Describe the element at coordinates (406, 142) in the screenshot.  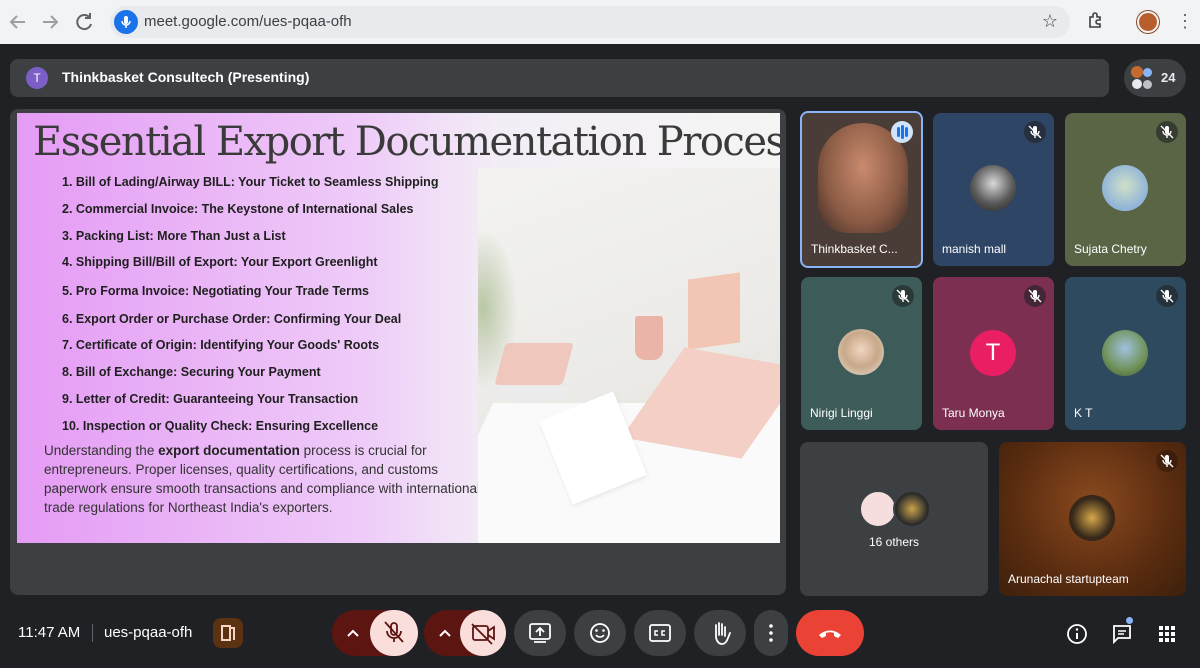
I see `slide-title: Essential Export Documentation Process` at that location.